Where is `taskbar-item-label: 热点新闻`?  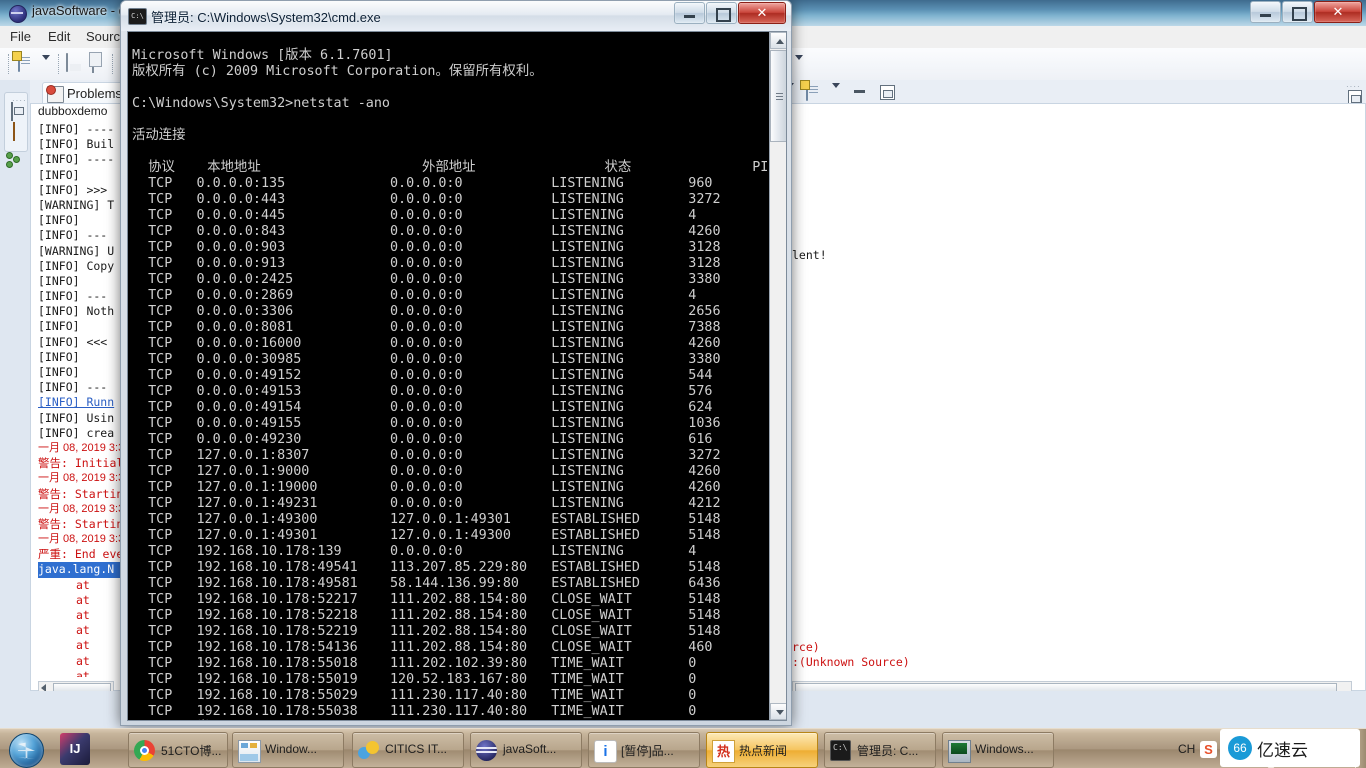 taskbar-item-label: 热点新闻 is located at coordinates (763, 751).